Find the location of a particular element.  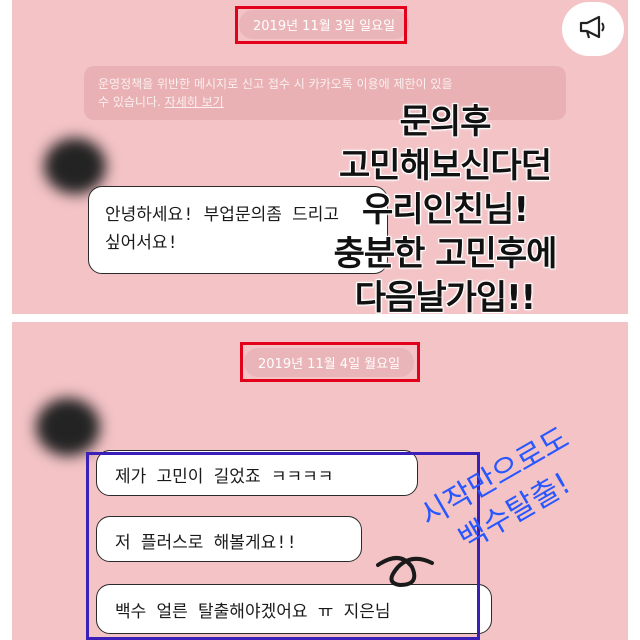

notice-detail-link: 자세히 보기 is located at coordinates (194, 102).